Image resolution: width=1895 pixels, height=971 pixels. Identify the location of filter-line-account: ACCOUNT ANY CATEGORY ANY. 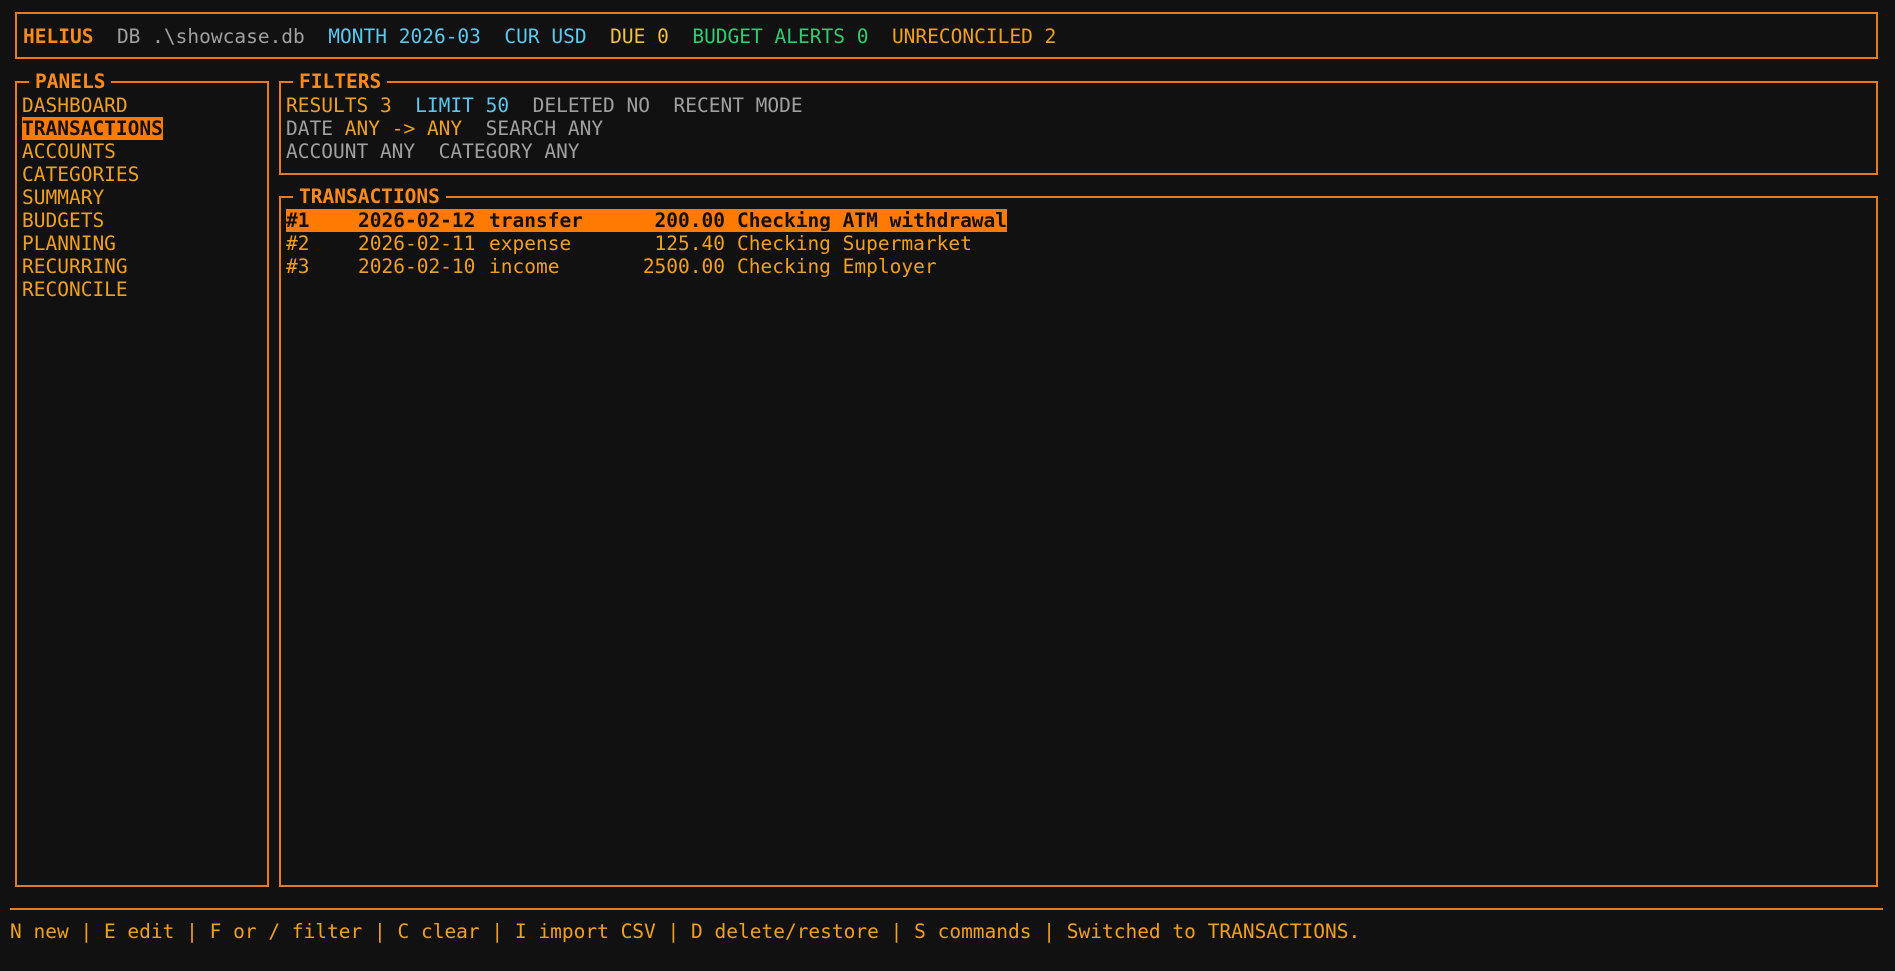
(544, 151).